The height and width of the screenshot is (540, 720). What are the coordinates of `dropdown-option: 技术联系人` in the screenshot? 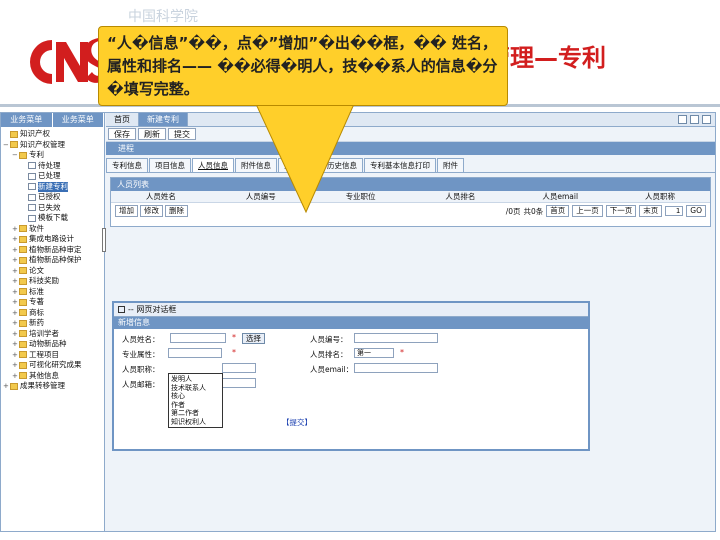 It's located at (195, 388).